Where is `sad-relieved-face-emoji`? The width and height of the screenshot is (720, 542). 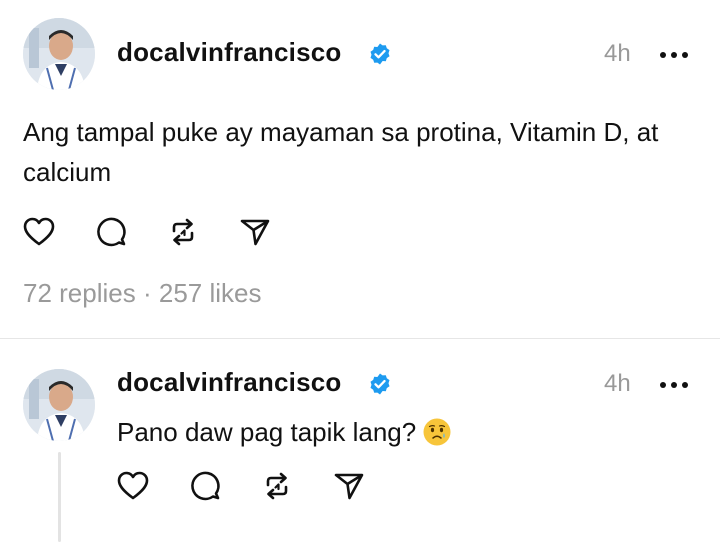 sad-relieved-face-emoji is located at coordinates (437, 432).